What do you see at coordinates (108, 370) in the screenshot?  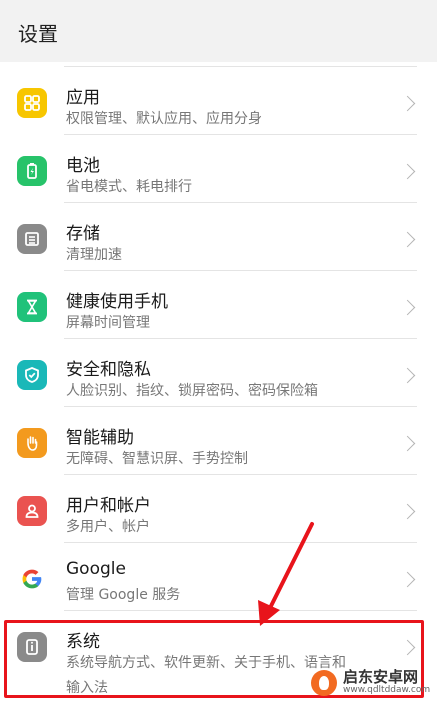 I see `item-label: 安全和隐私` at bounding box center [108, 370].